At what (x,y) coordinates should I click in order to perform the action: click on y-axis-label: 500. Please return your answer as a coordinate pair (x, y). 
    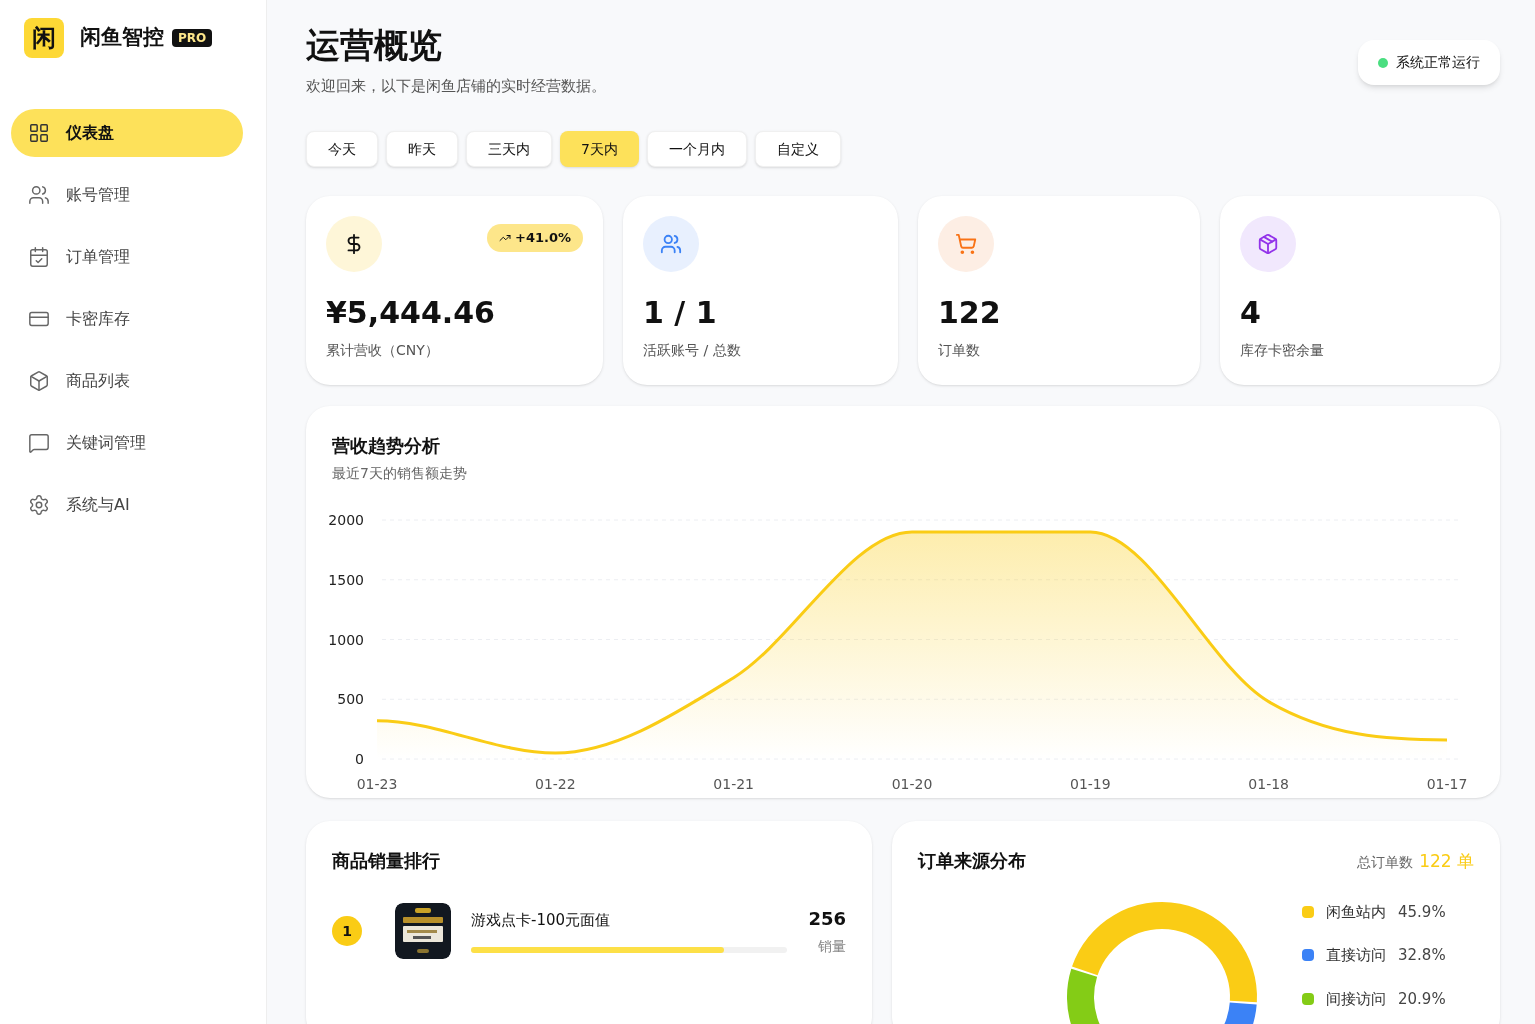
    Looking at the image, I should click on (350, 699).